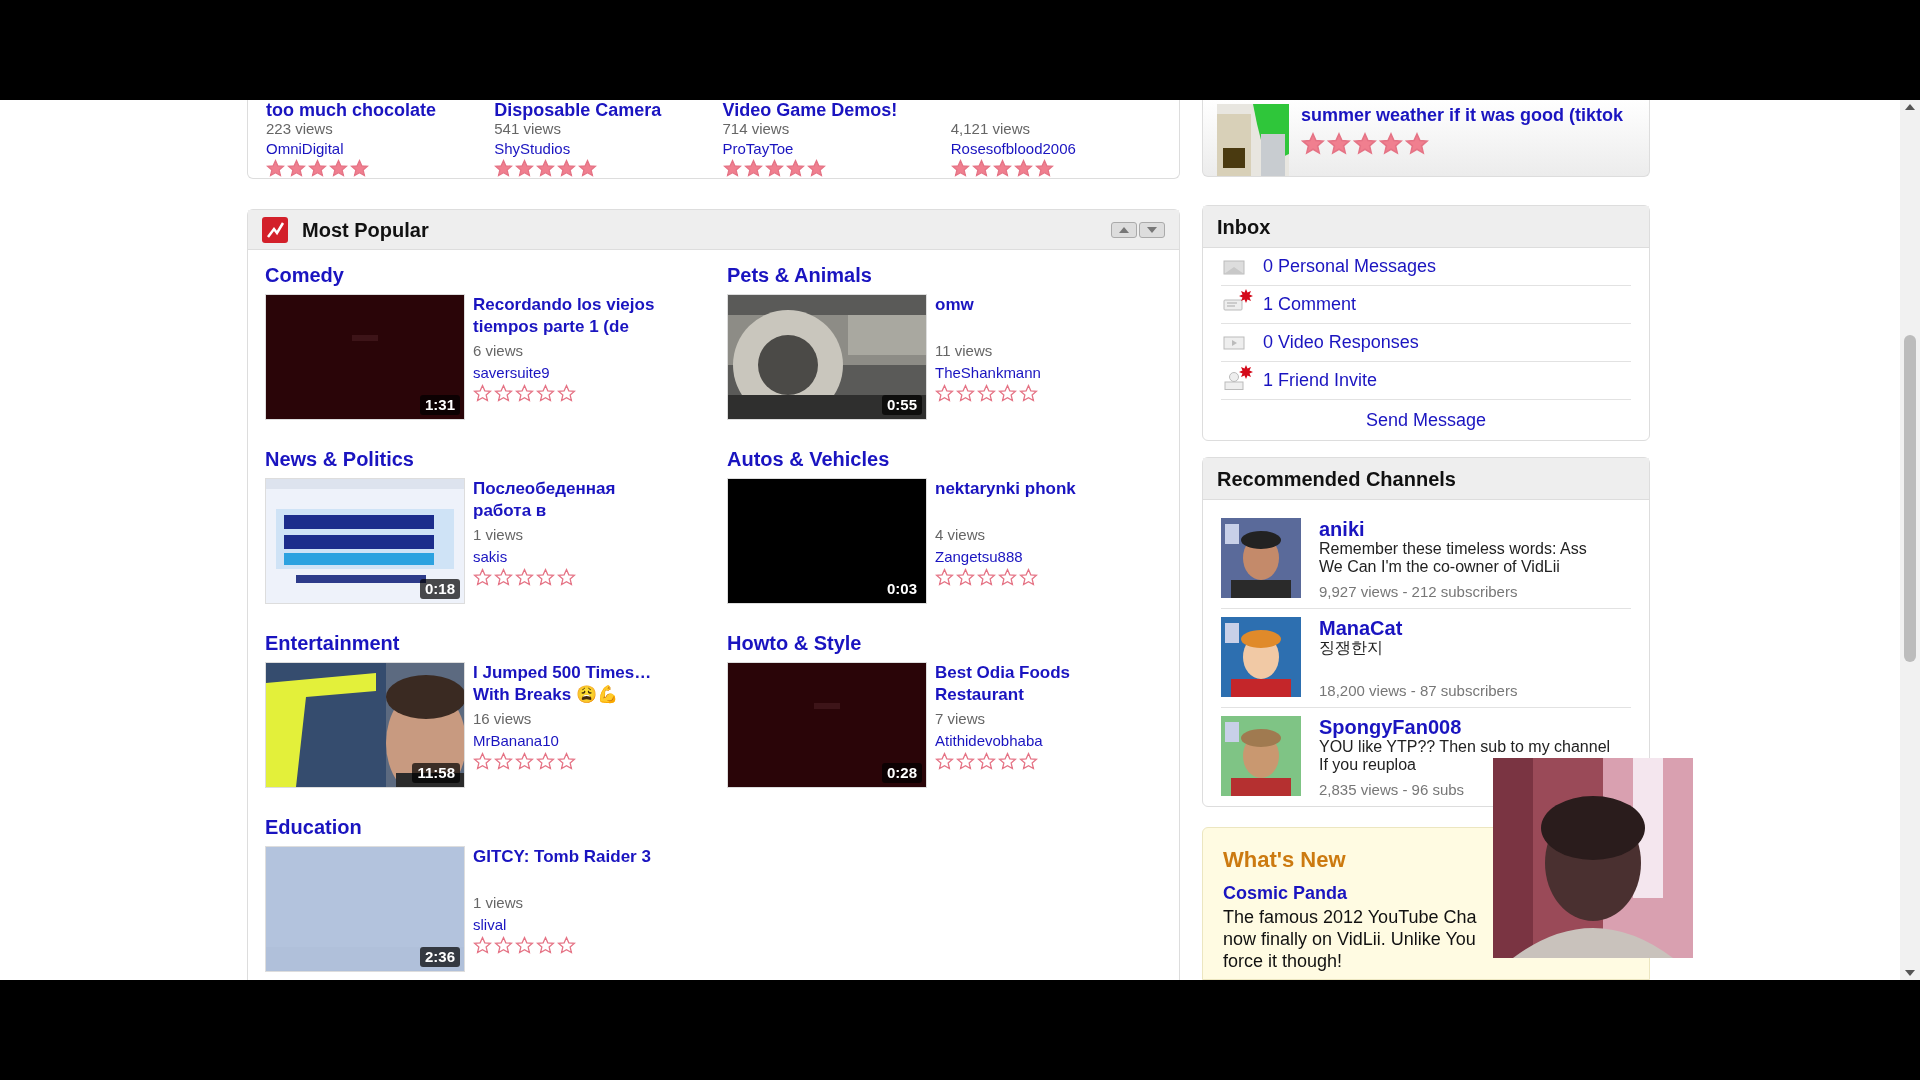 The height and width of the screenshot is (1080, 1920). Describe the element at coordinates (490, 925) in the screenshot. I see `username-link: slival` at that location.